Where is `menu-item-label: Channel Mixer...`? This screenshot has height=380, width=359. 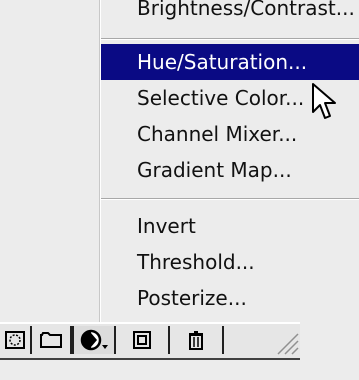 menu-item-label: Channel Mixer... is located at coordinates (217, 134).